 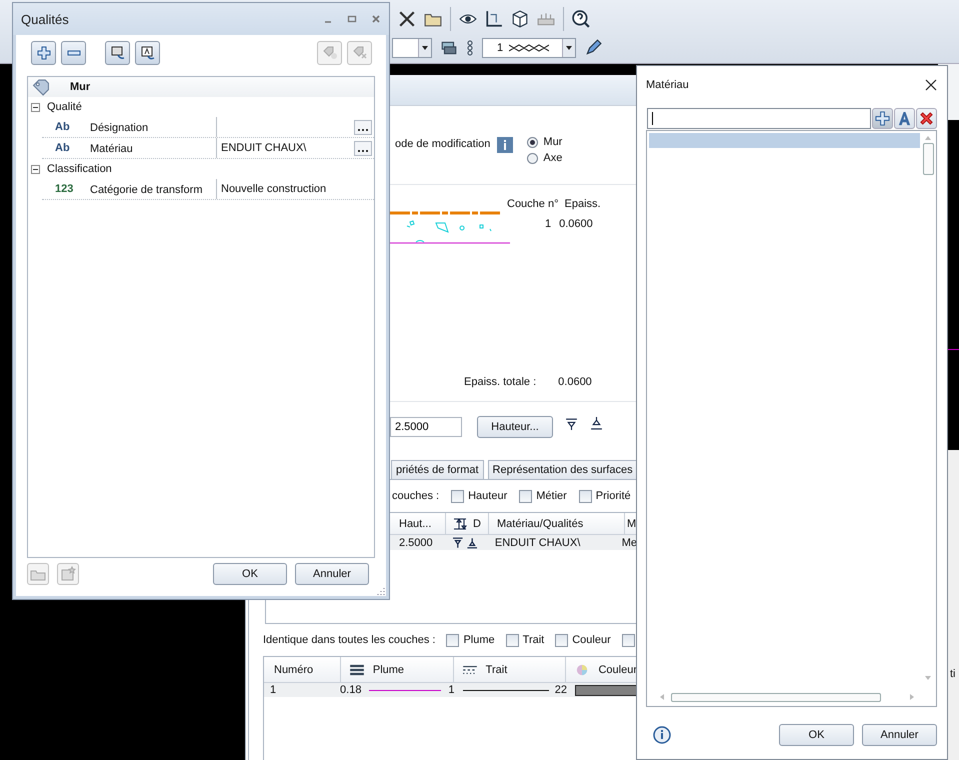 I want to click on same-label: couches :, so click(x=416, y=496).